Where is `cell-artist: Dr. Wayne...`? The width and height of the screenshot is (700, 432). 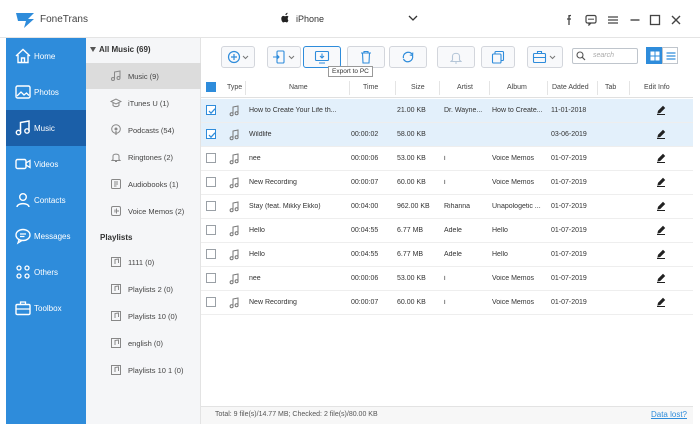 cell-artist: Dr. Wayne... is located at coordinates (463, 110).